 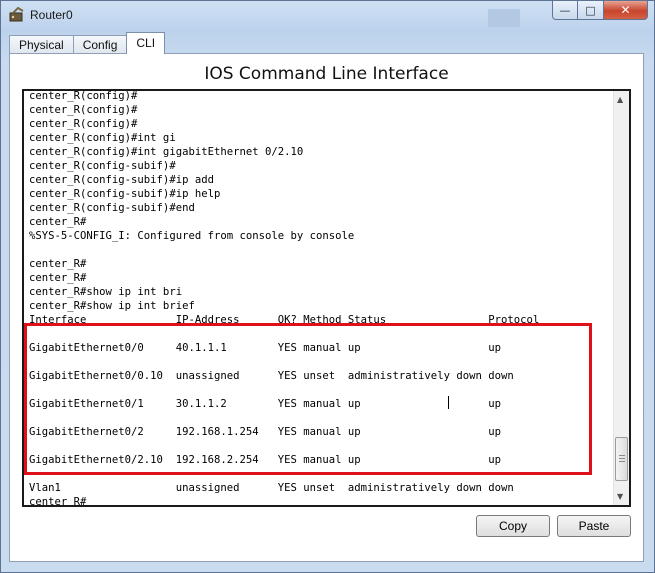 What do you see at coordinates (51, 15) in the screenshot?
I see `window-title: Router0` at bounding box center [51, 15].